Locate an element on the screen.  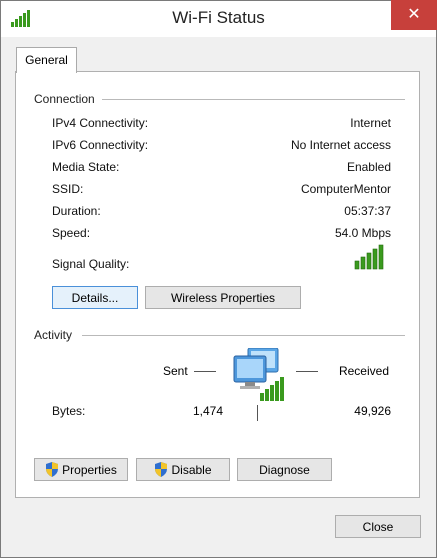
activity-separator is located at coordinates (257, 413).